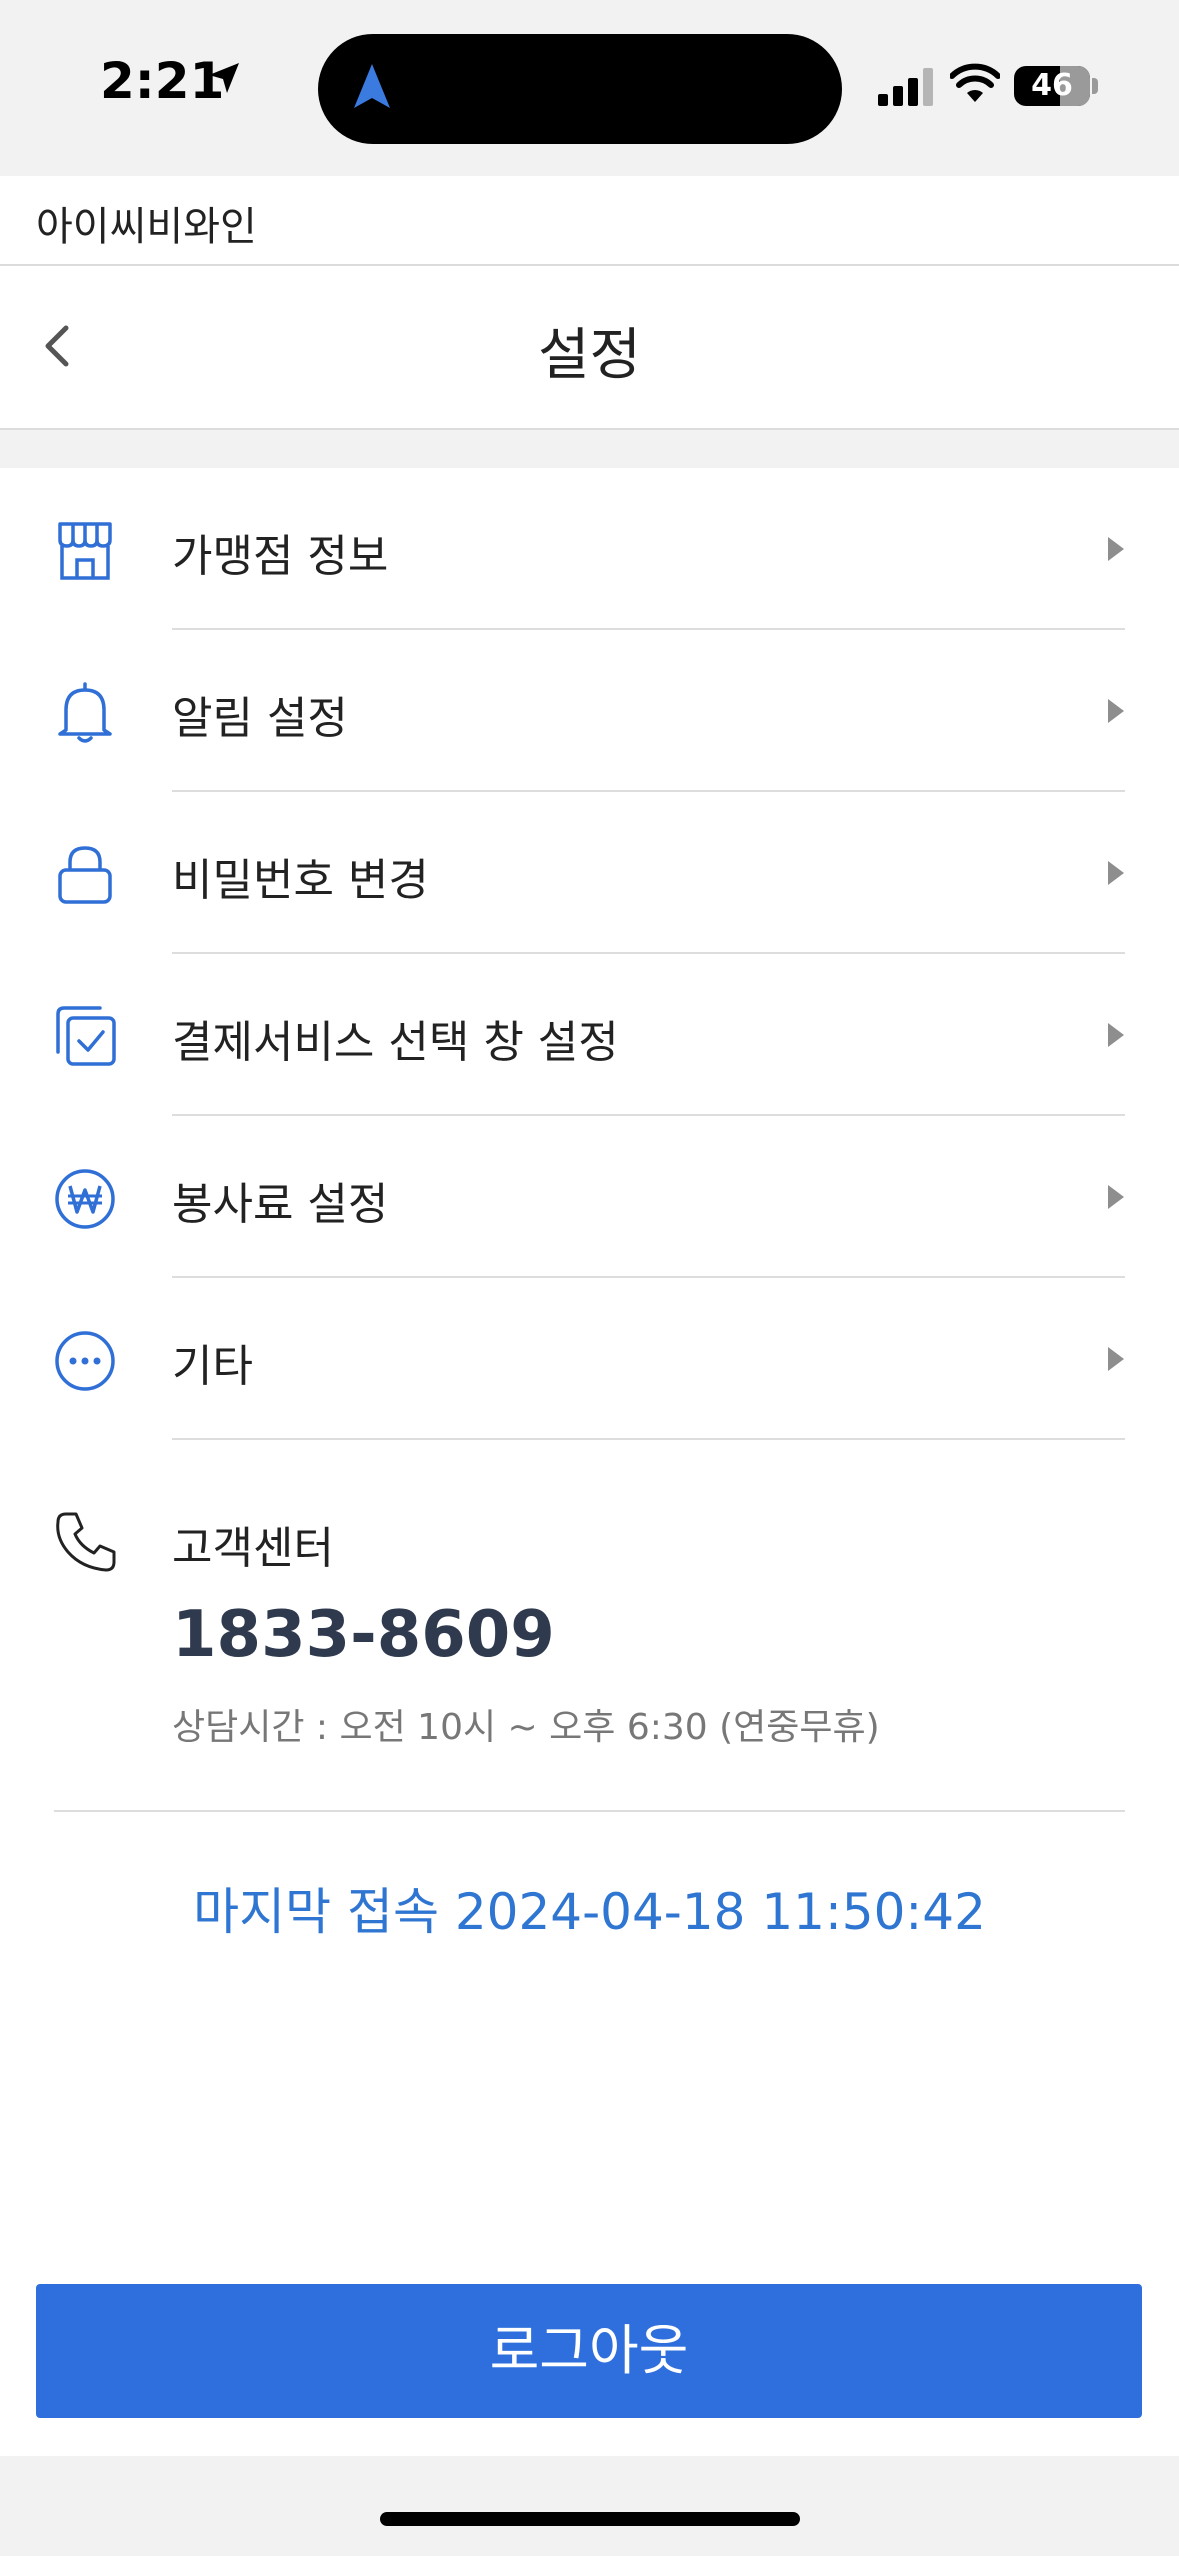 This screenshot has width=1179, height=2556. I want to click on menu-item-label: 알림 설정, so click(260, 718).